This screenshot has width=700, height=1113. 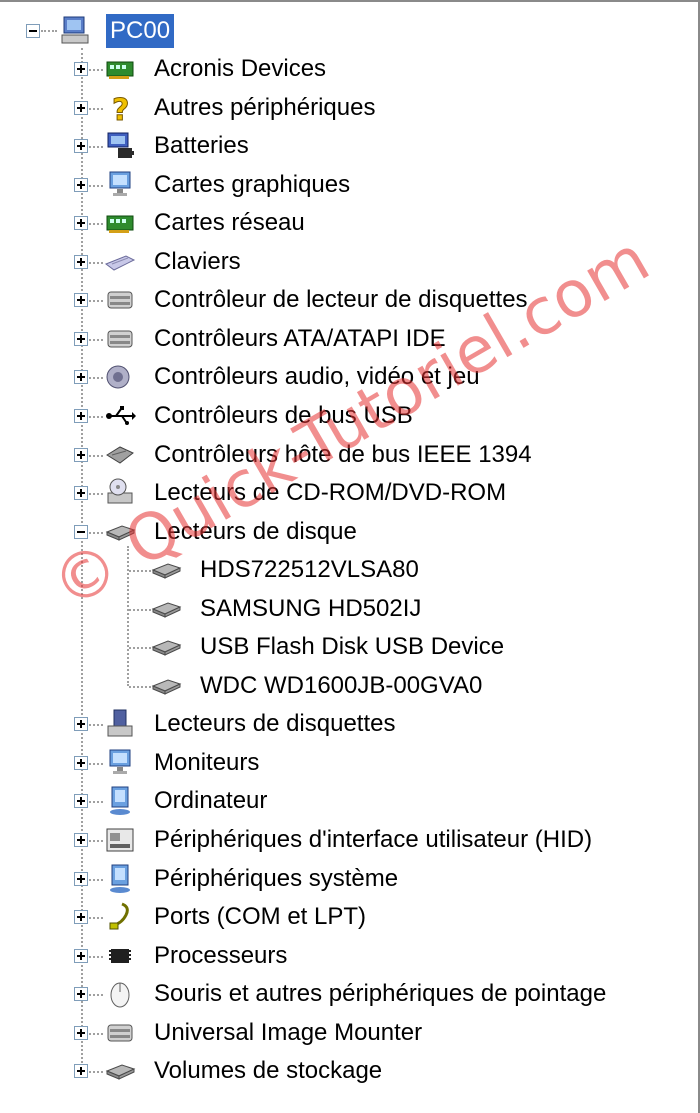 What do you see at coordinates (252, 185) in the screenshot?
I see `category-label: Cartes graphiques` at bounding box center [252, 185].